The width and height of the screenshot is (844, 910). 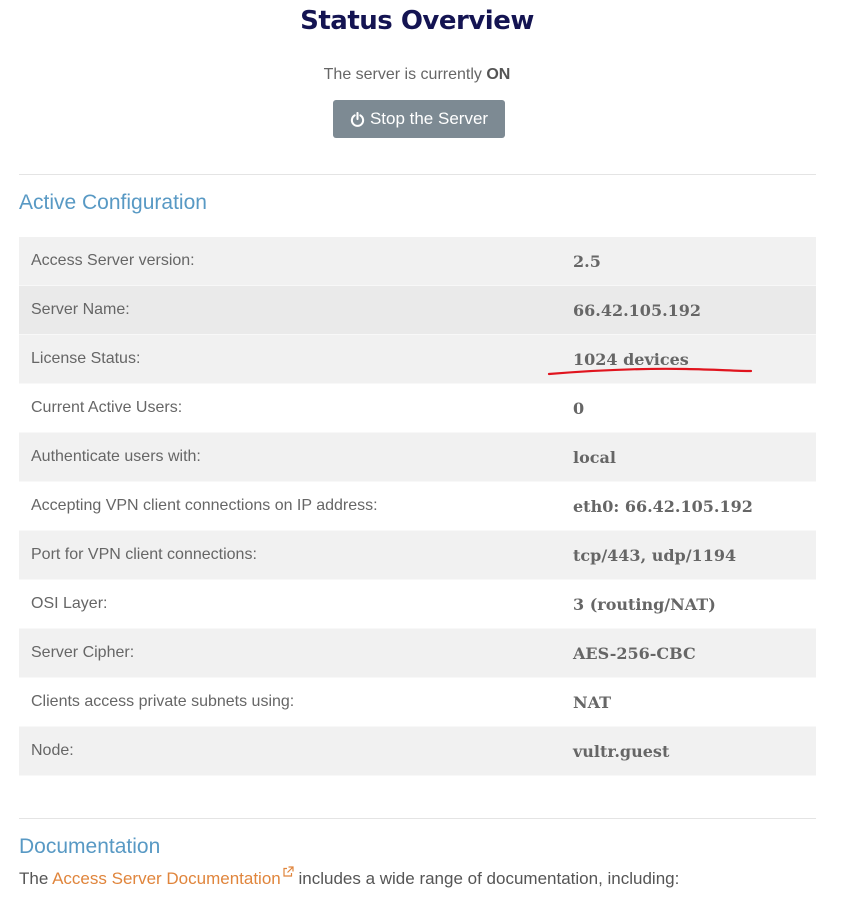 I want to click on config-value: 3 (routing/NAT), so click(x=688, y=604).